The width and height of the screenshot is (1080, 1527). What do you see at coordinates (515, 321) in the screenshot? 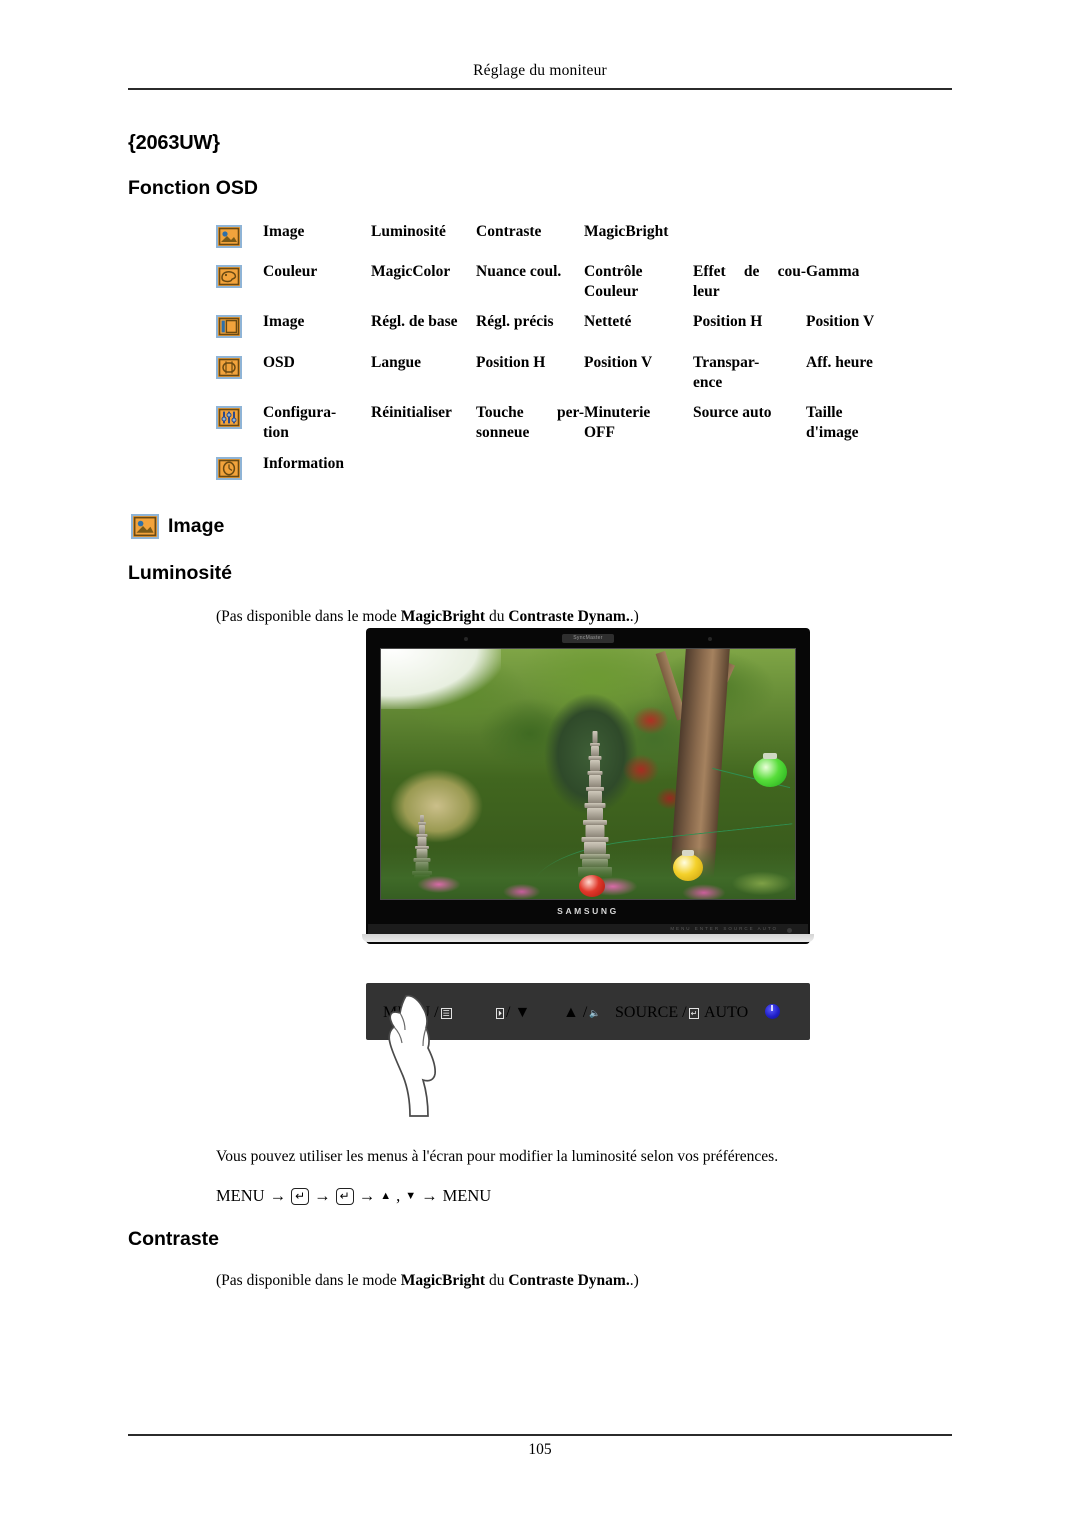
I see `table-cell: Régl. précis` at bounding box center [515, 321].